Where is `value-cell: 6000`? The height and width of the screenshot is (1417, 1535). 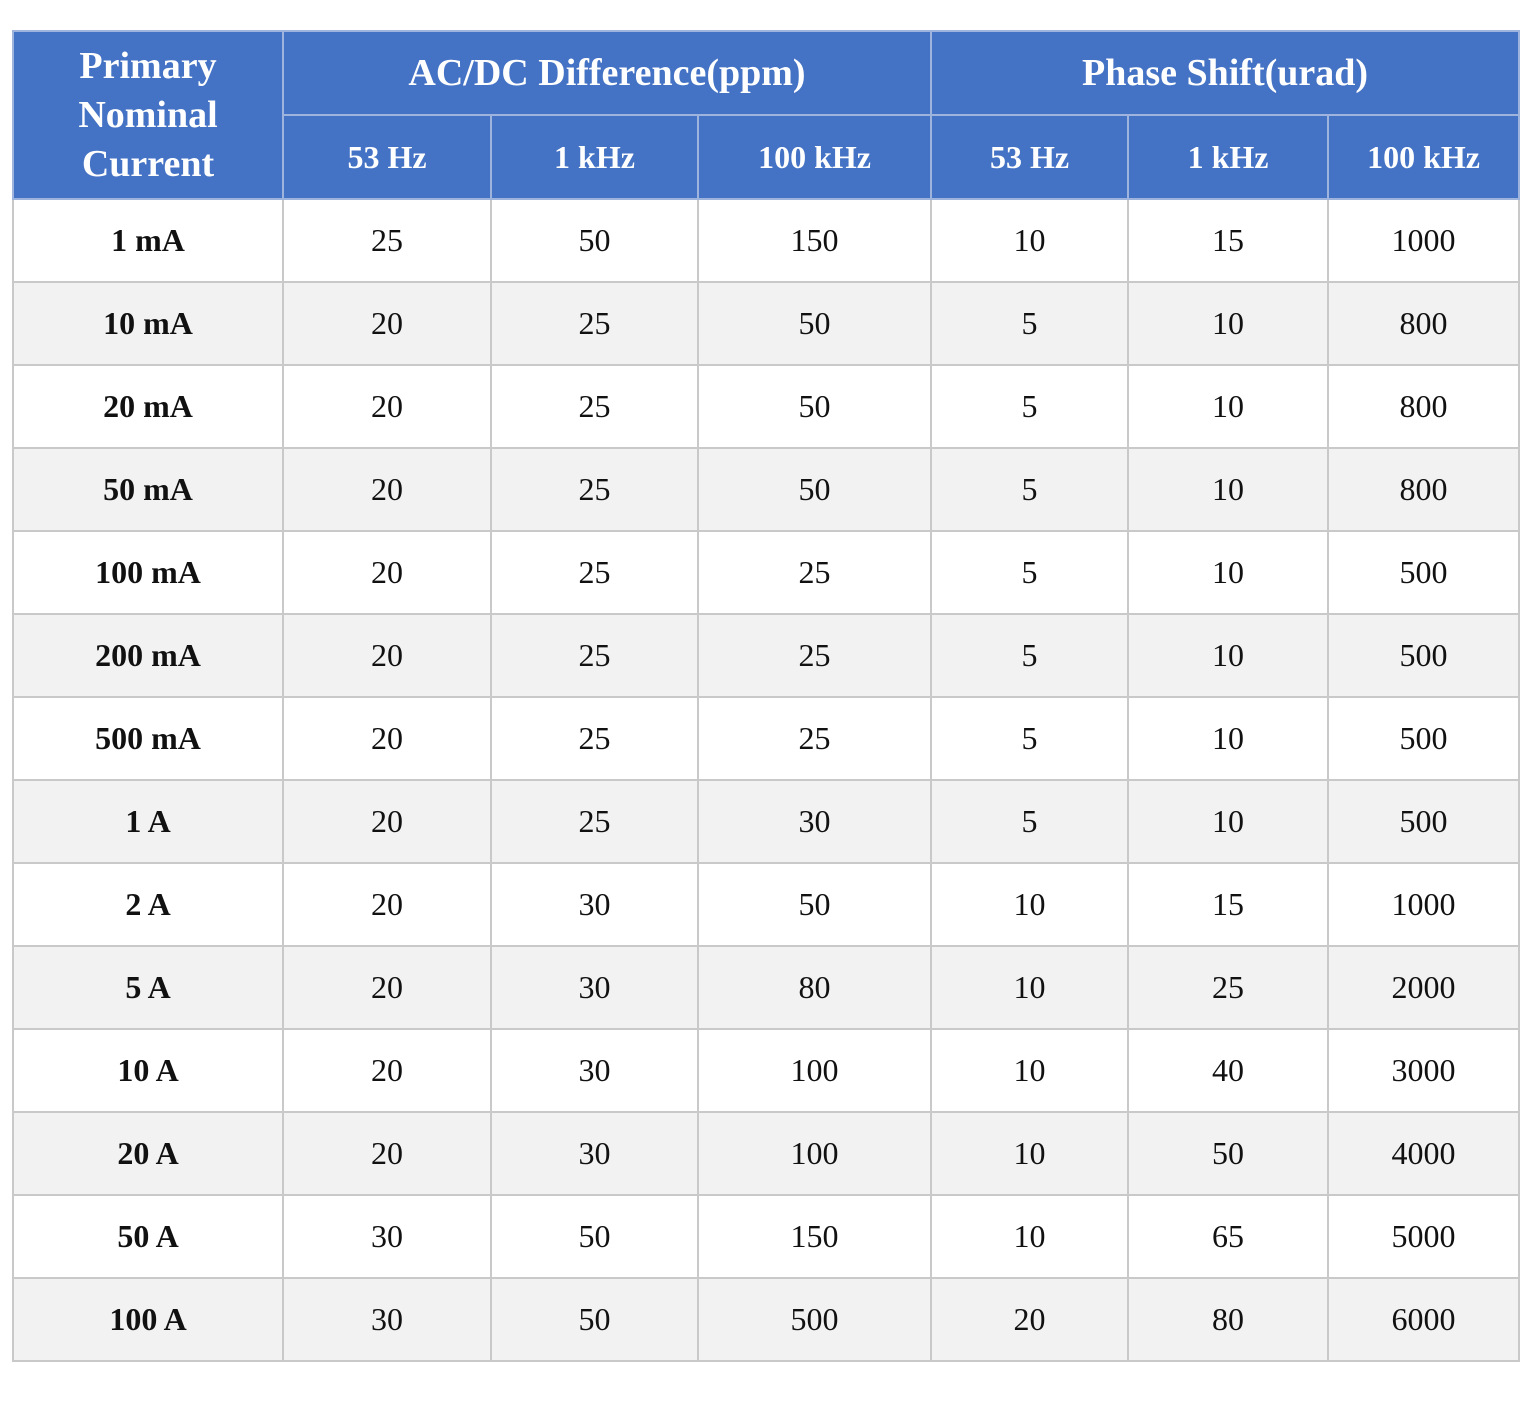
value-cell: 6000 is located at coordinates (1424, 1319).